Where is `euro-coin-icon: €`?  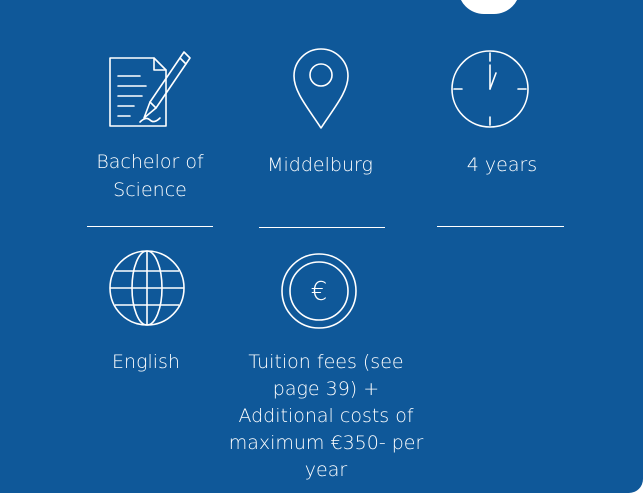 euro-coin-icon: € is located at coordinates (319, 291).